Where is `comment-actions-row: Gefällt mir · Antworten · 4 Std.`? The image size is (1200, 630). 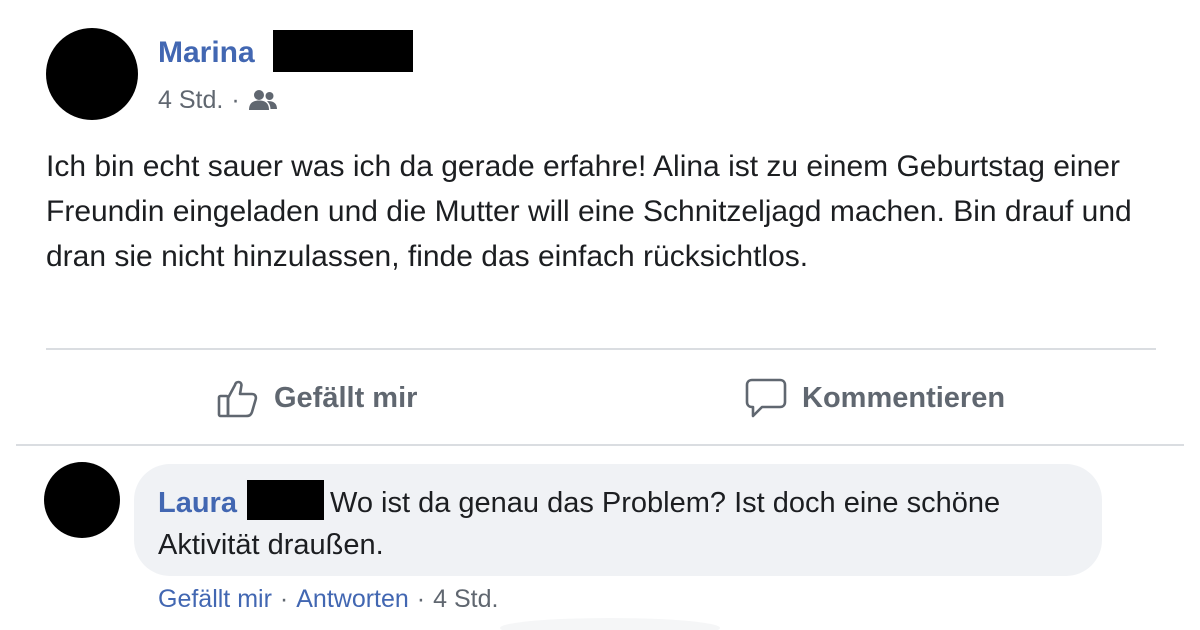 comment-actions-row: Gefällt mir · Antworten · 4 Std. is located at coordinates (328, 599).